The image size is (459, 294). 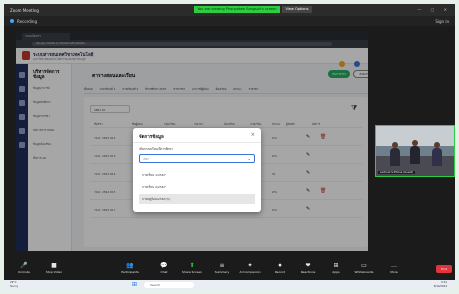 I want to click on whiteboards-button: ▭ Whiteboards, so click(x=364, y=268).